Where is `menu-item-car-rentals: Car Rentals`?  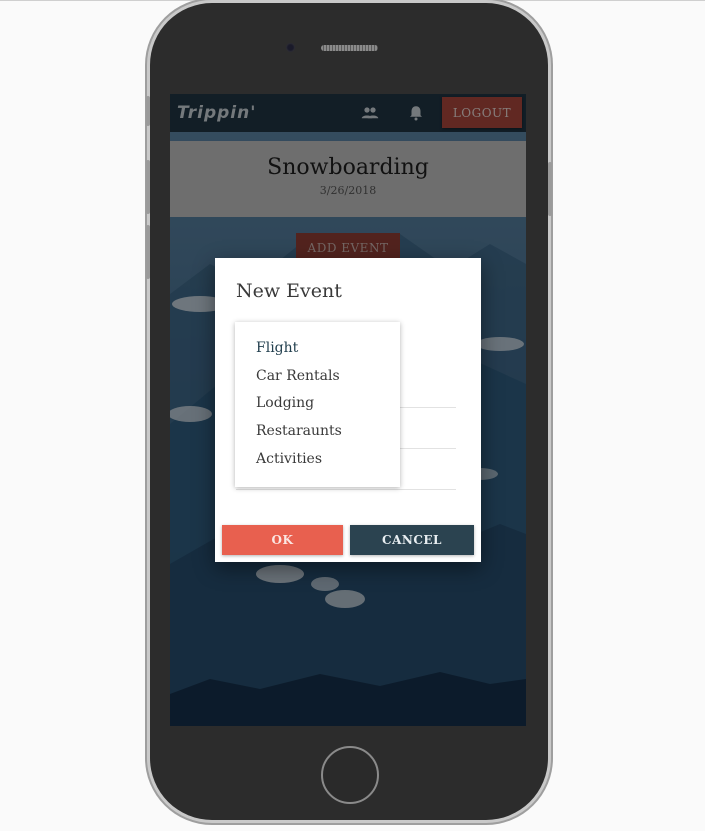 menu-item-car-rentals: Car Rentals is located at coordinates (298, 376).